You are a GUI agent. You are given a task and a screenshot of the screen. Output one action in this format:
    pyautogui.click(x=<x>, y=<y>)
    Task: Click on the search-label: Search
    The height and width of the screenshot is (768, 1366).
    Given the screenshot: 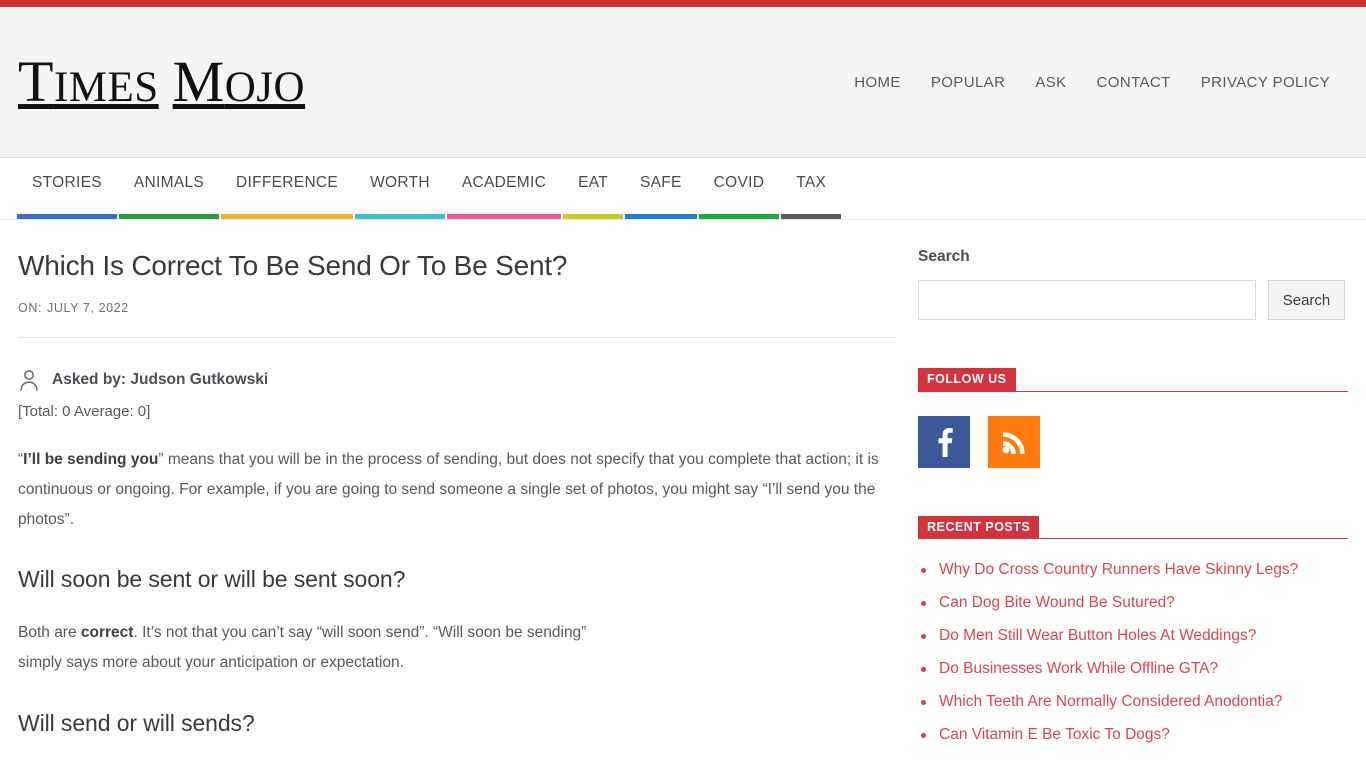 What is the action you would take?
    pyautogui.click(x=944, y=256)
    